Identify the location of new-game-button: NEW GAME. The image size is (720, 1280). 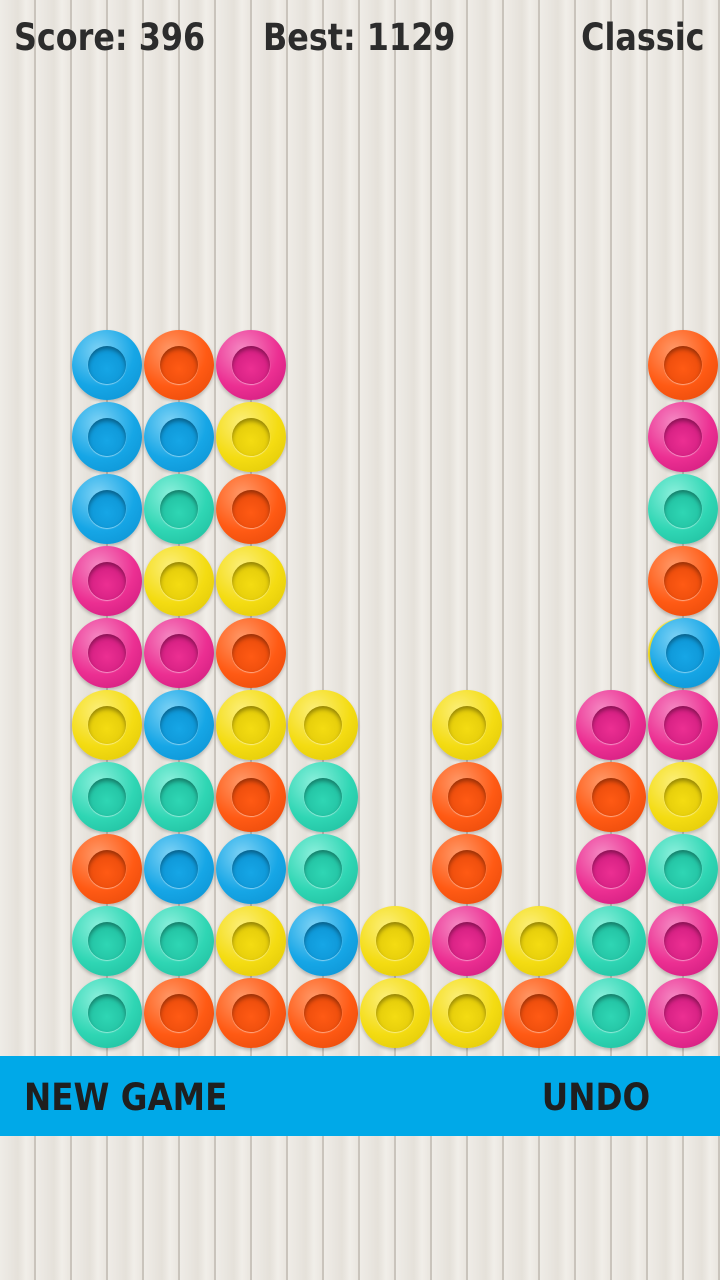
(125, 1096).